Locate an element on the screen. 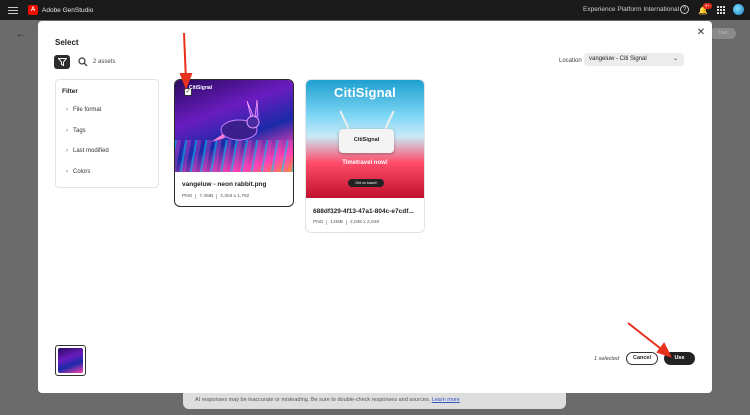 This screenshot has height=415, width=750. selected-count: 1 selected is located at coordinates (607, 359).